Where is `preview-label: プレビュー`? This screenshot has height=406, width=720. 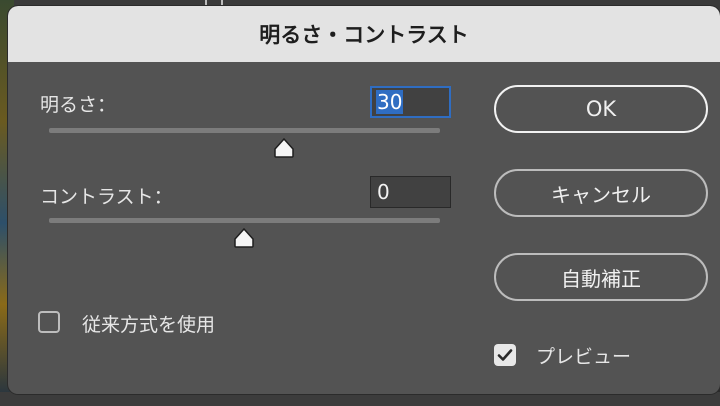 preview-label: プレビュー is located at coordinates (584, 357).